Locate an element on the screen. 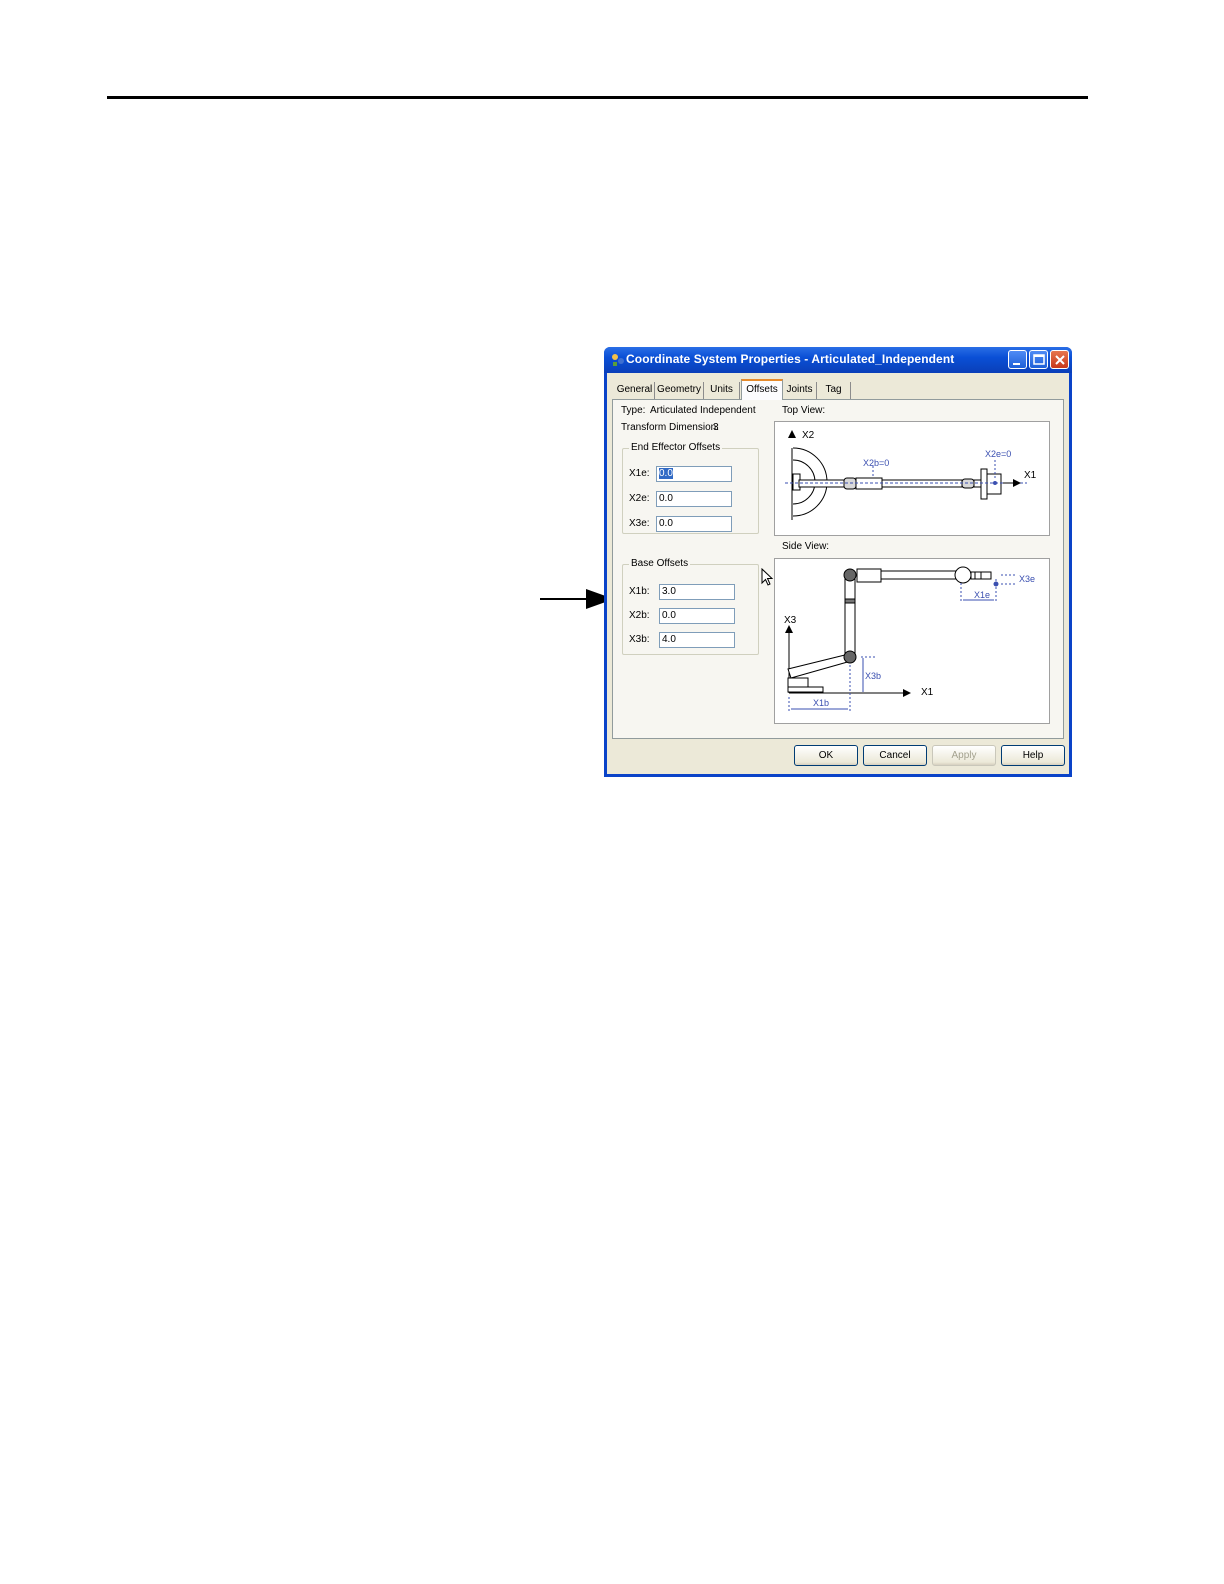 This screenshot has height=1584, width=1224. x1b-field: 3.0 is located at coordinates (697, 592).